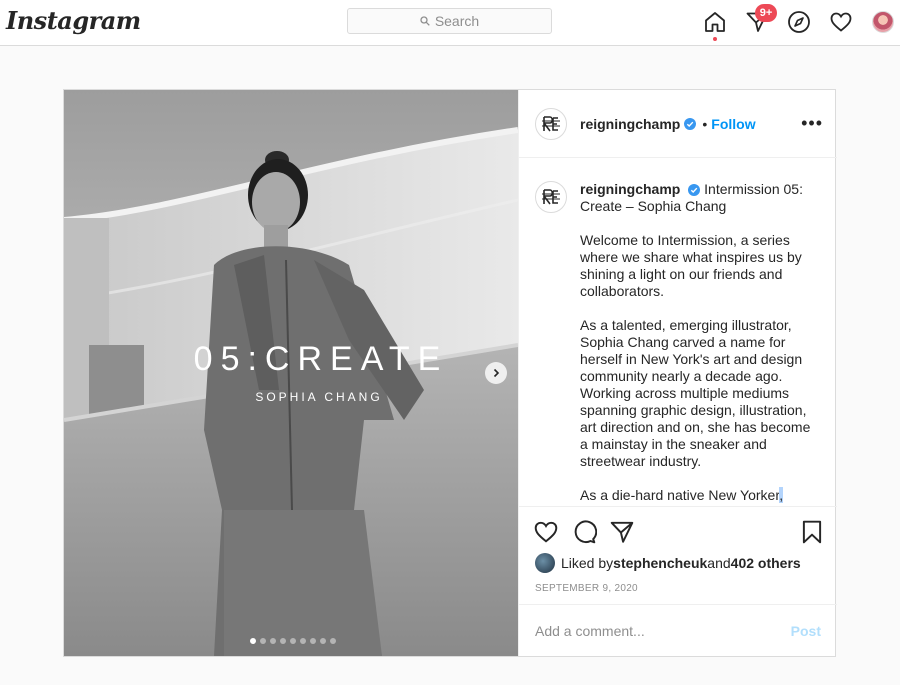  What do you see at coordinates (587, 563) in the screenshot?
I see `likes-prefix: Liked by` at bounding box center [587, 563].